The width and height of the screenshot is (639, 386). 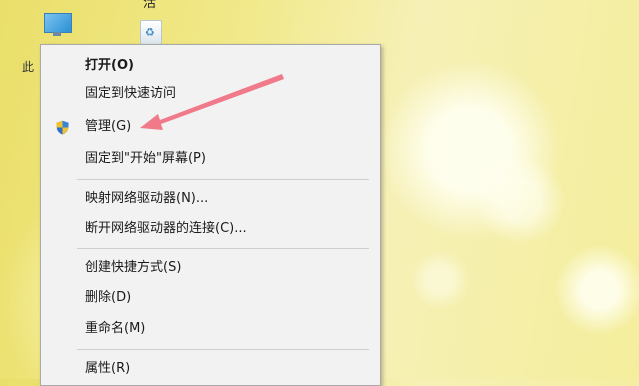 What do you see at coordinates (108, 297) in the screenshot?
I see `menu-item-label: 删除(D)` at bounding box center [108, 297].